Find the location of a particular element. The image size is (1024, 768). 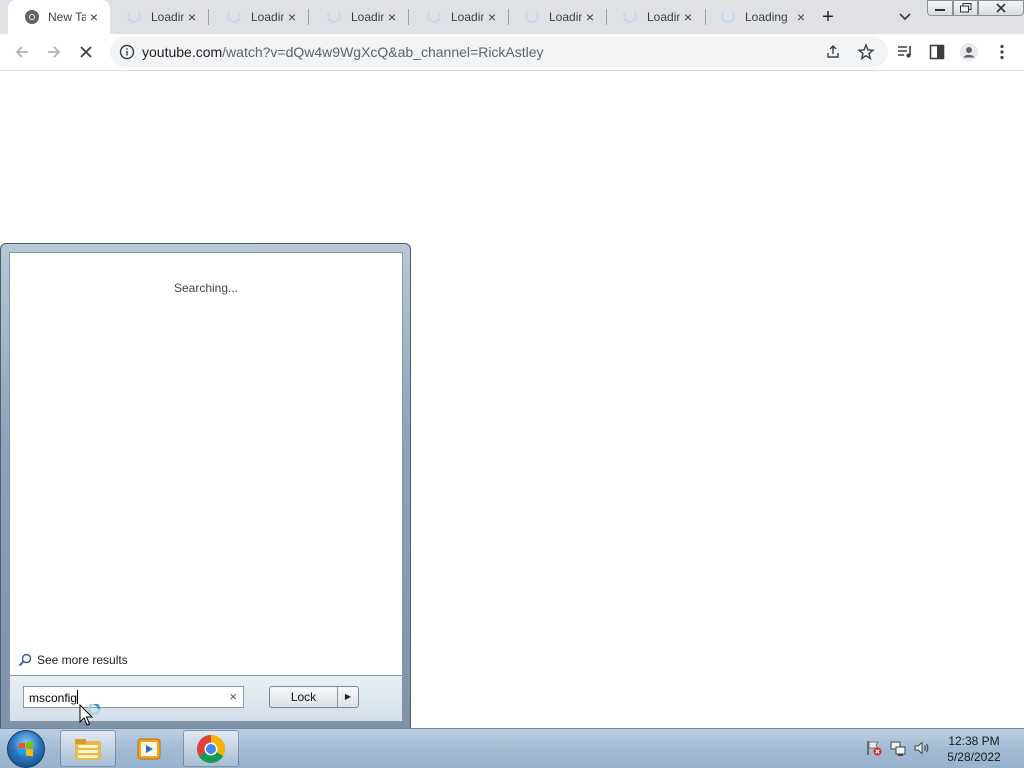

magnifier-icon is located at coordinates (25, 660).